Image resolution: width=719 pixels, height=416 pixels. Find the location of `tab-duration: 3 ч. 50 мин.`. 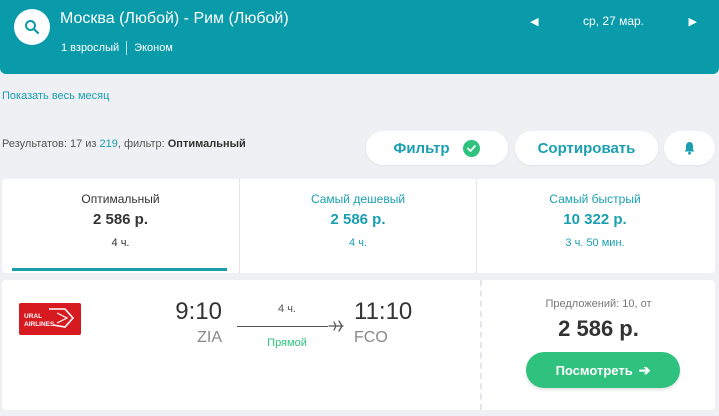

tab-duration: 3 ч. 50 мин. is located at coordinates (595, 243).